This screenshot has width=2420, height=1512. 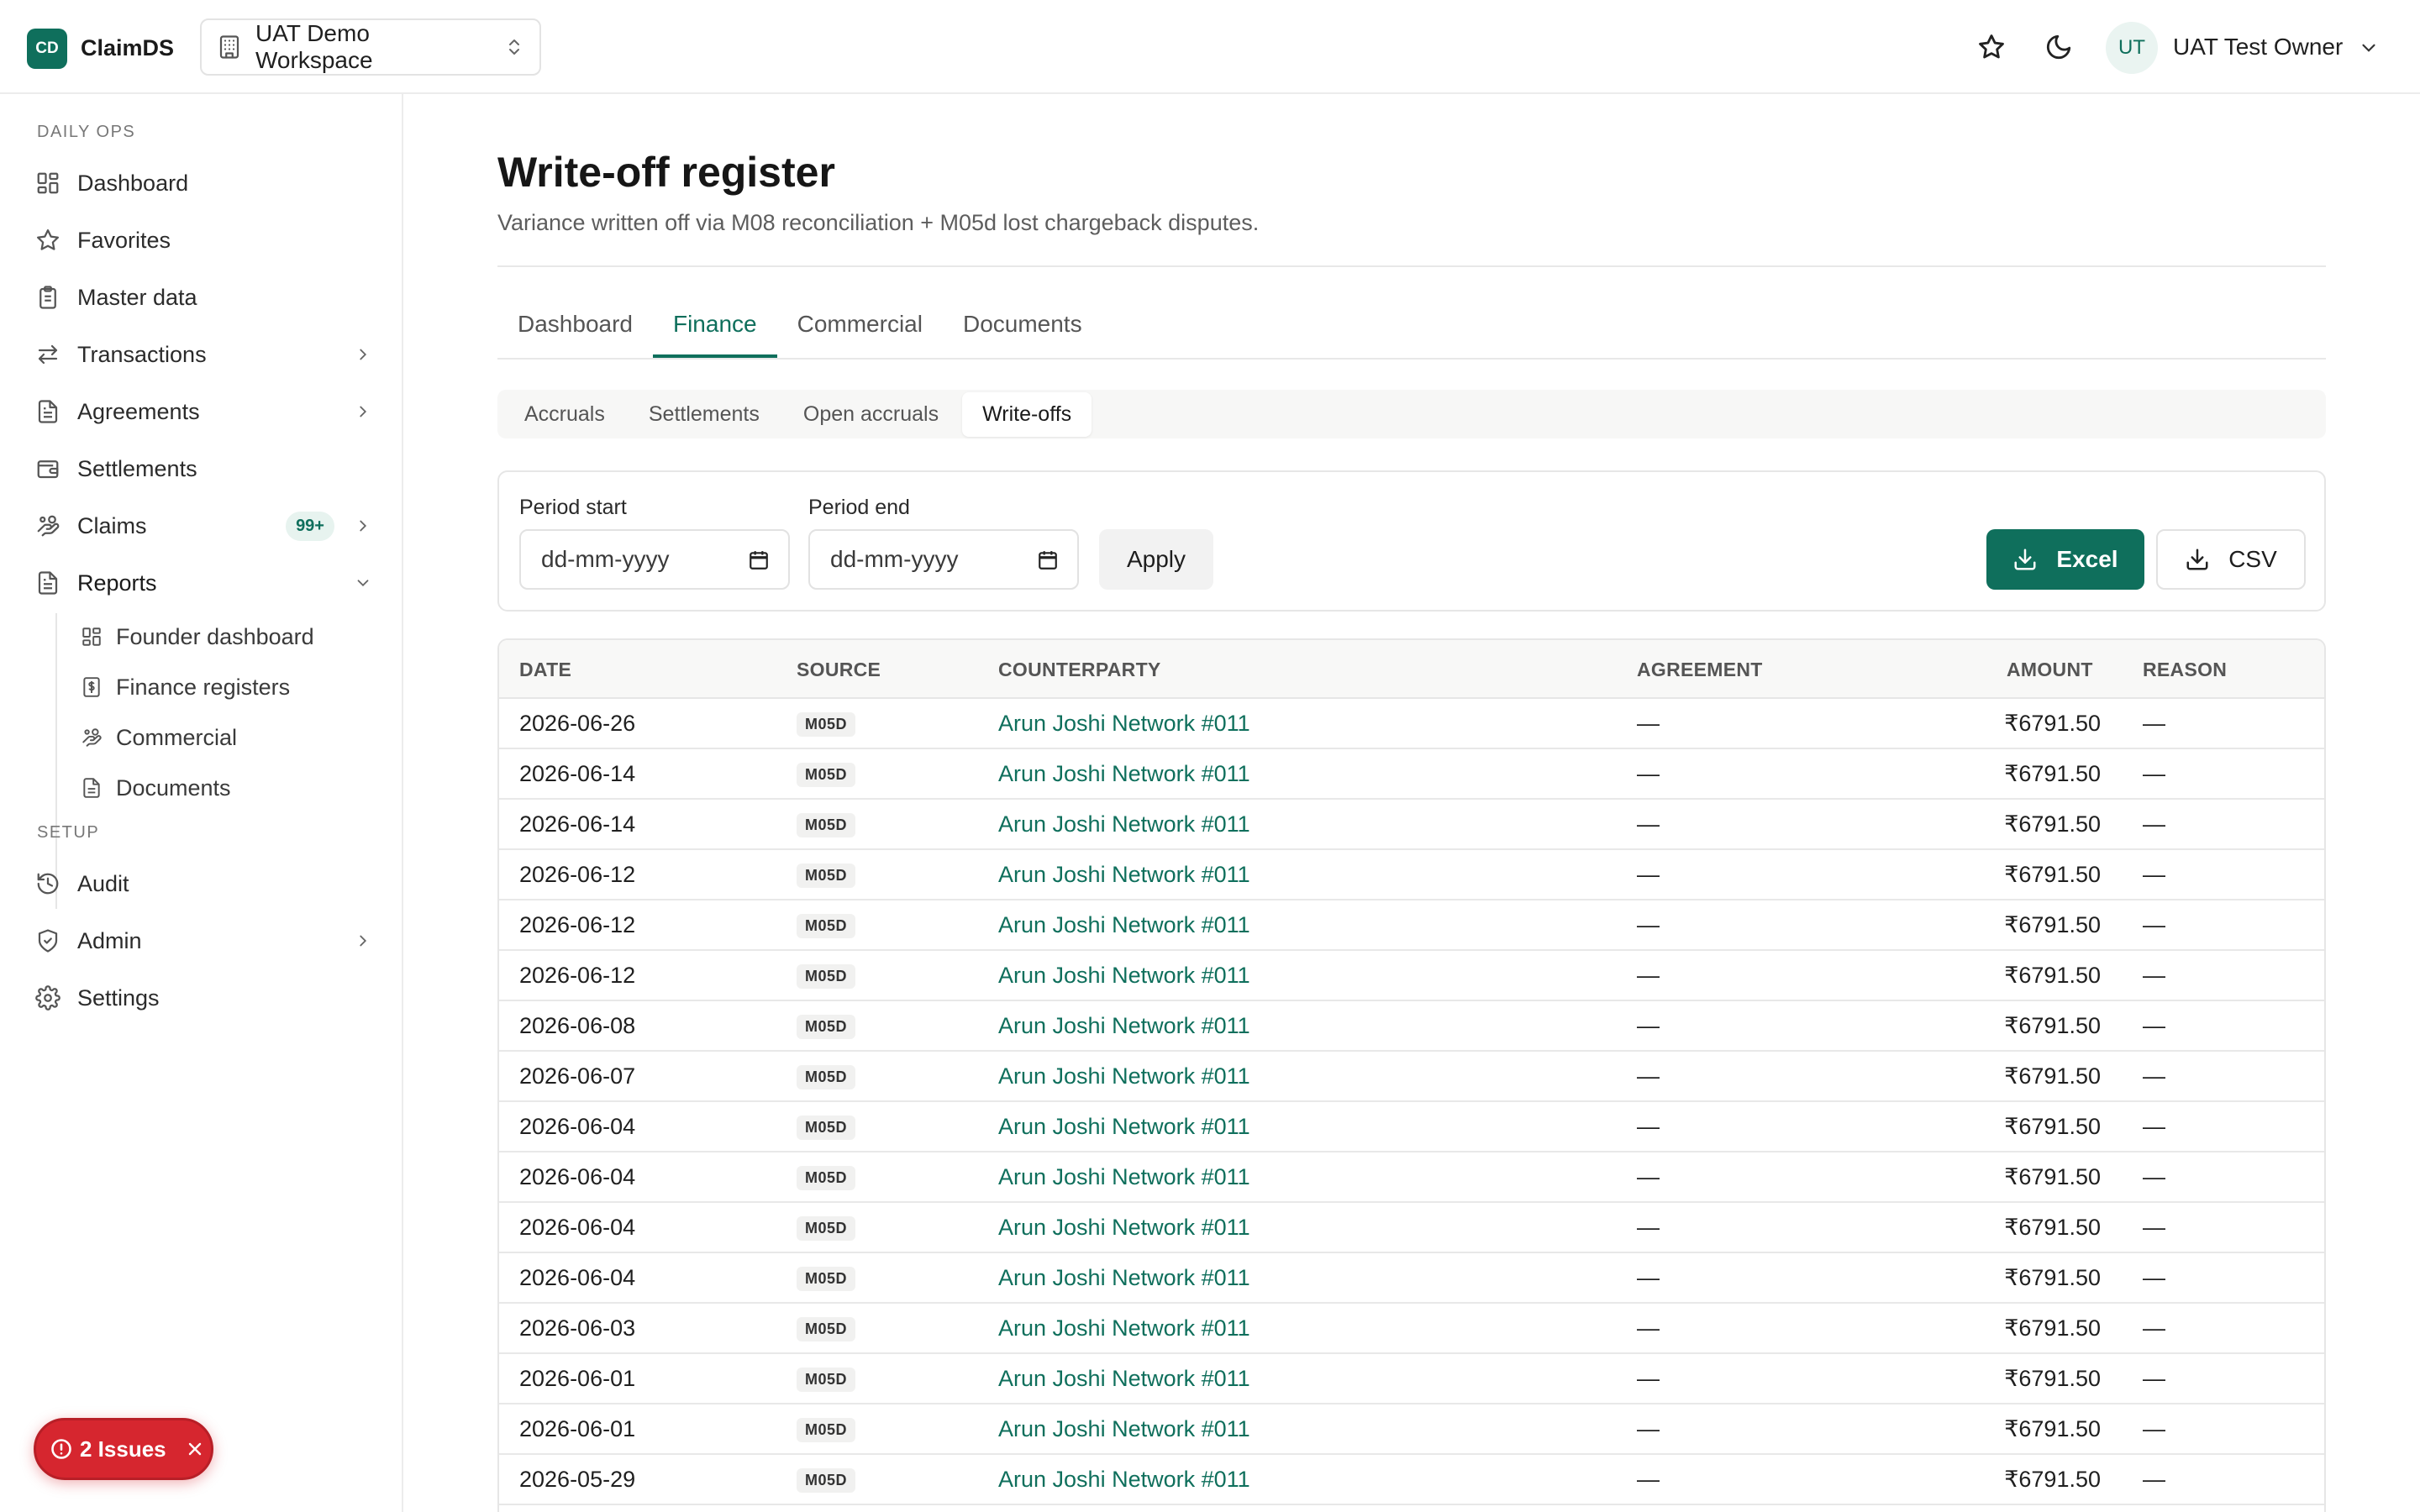 I want to click on subtab-open-accruals: Open accruals, so click(x=871, y=414).